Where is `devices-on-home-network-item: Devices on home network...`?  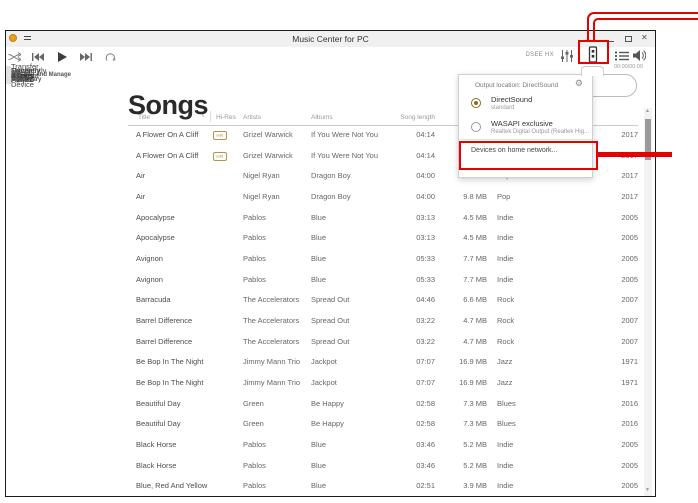 devices-on-home-network-item: Devices on home network... is located at coordinates (514, 150).